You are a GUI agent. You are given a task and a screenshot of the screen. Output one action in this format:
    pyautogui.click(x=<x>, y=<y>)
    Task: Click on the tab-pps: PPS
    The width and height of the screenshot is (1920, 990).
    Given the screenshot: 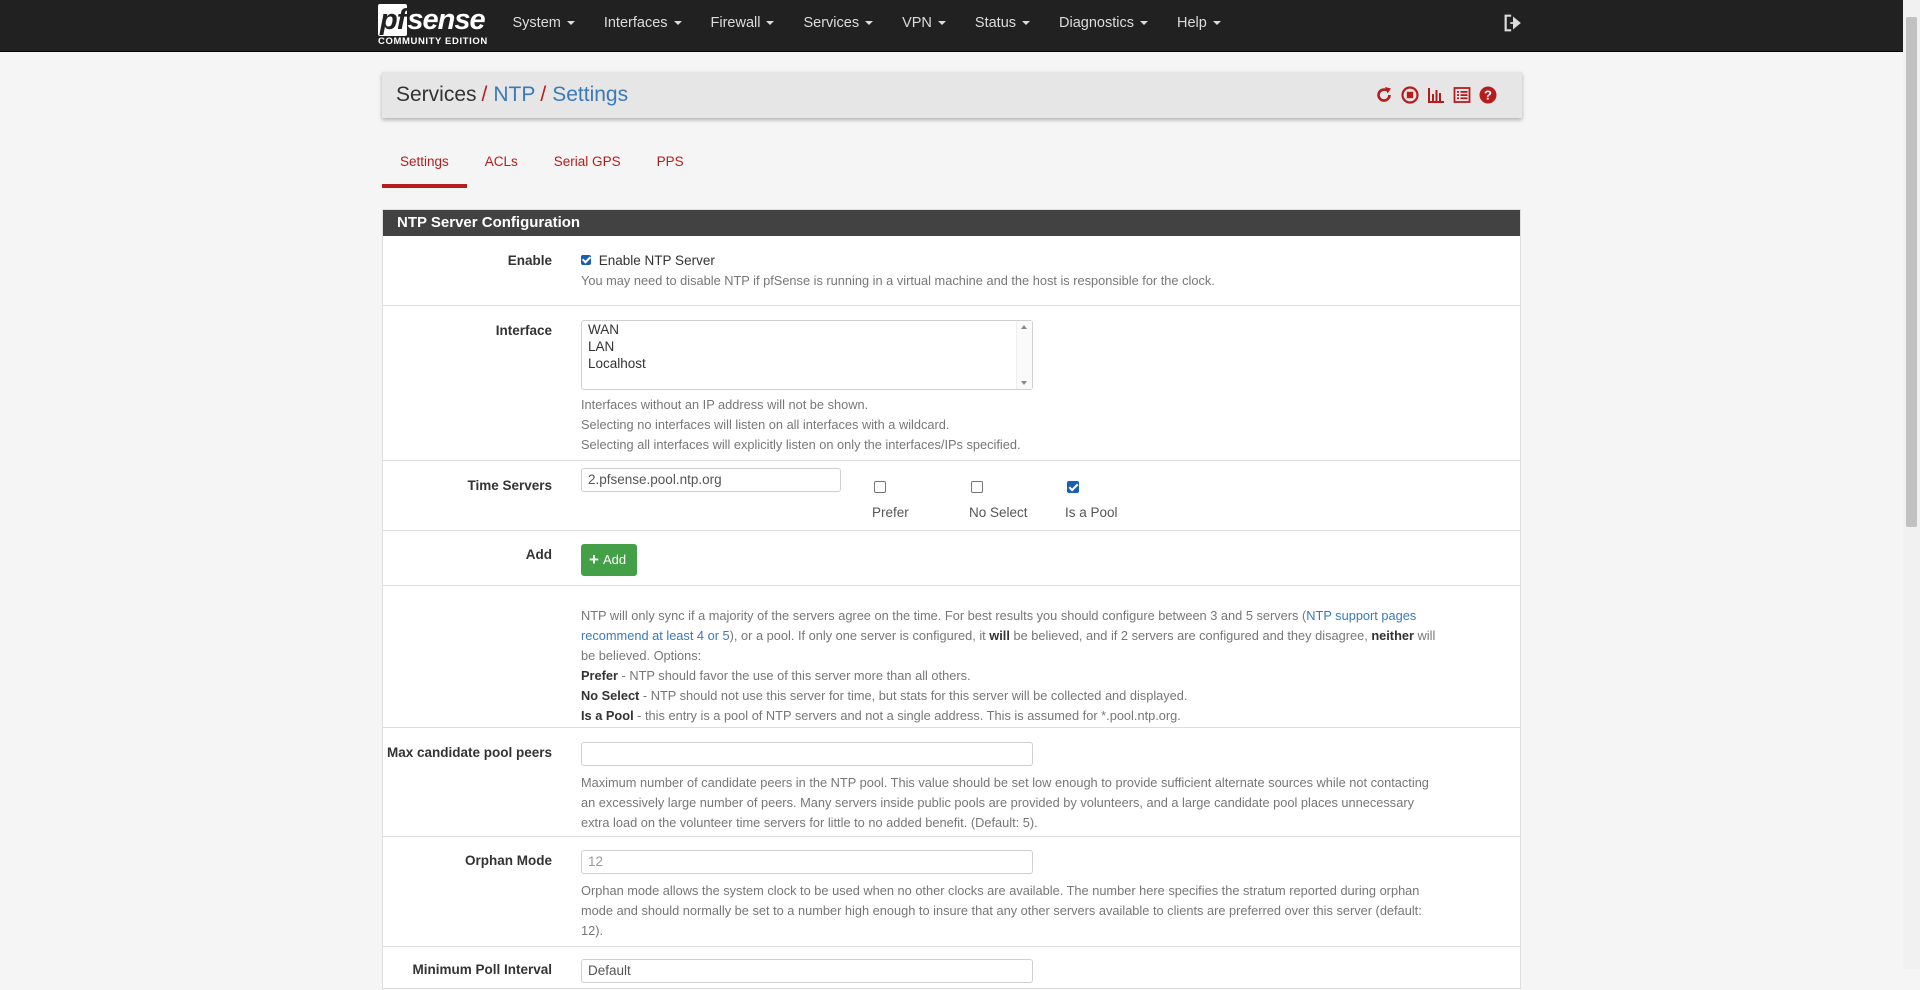 What is the action you would take?
    pyautogui.click(x=670, y=167)
    